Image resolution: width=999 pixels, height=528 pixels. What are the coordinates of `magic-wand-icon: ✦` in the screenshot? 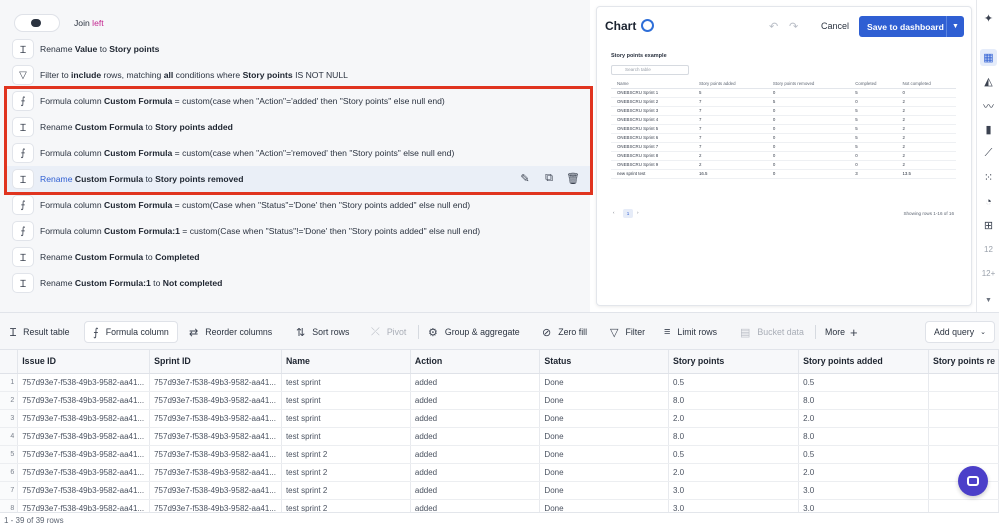 It's located at (988, 18).